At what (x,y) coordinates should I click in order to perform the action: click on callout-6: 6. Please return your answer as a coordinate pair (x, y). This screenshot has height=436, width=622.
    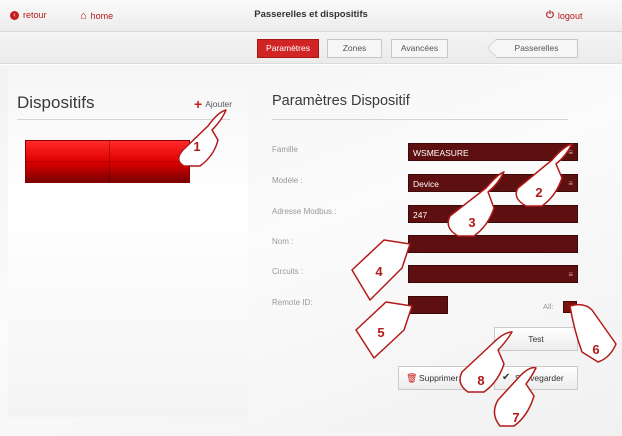
    Looking at the image, I should click on (596, 349).